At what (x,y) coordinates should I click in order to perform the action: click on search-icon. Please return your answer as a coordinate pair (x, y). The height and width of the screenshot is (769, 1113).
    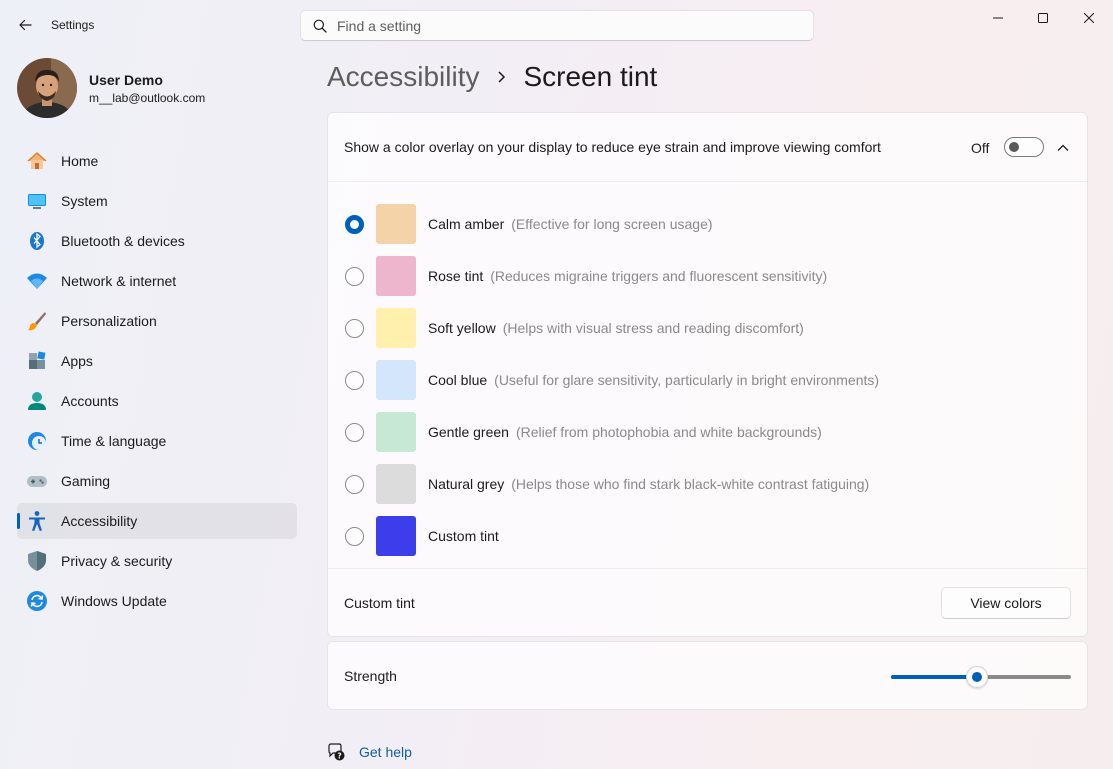
    Looking at the image, I should click on (320, 26).